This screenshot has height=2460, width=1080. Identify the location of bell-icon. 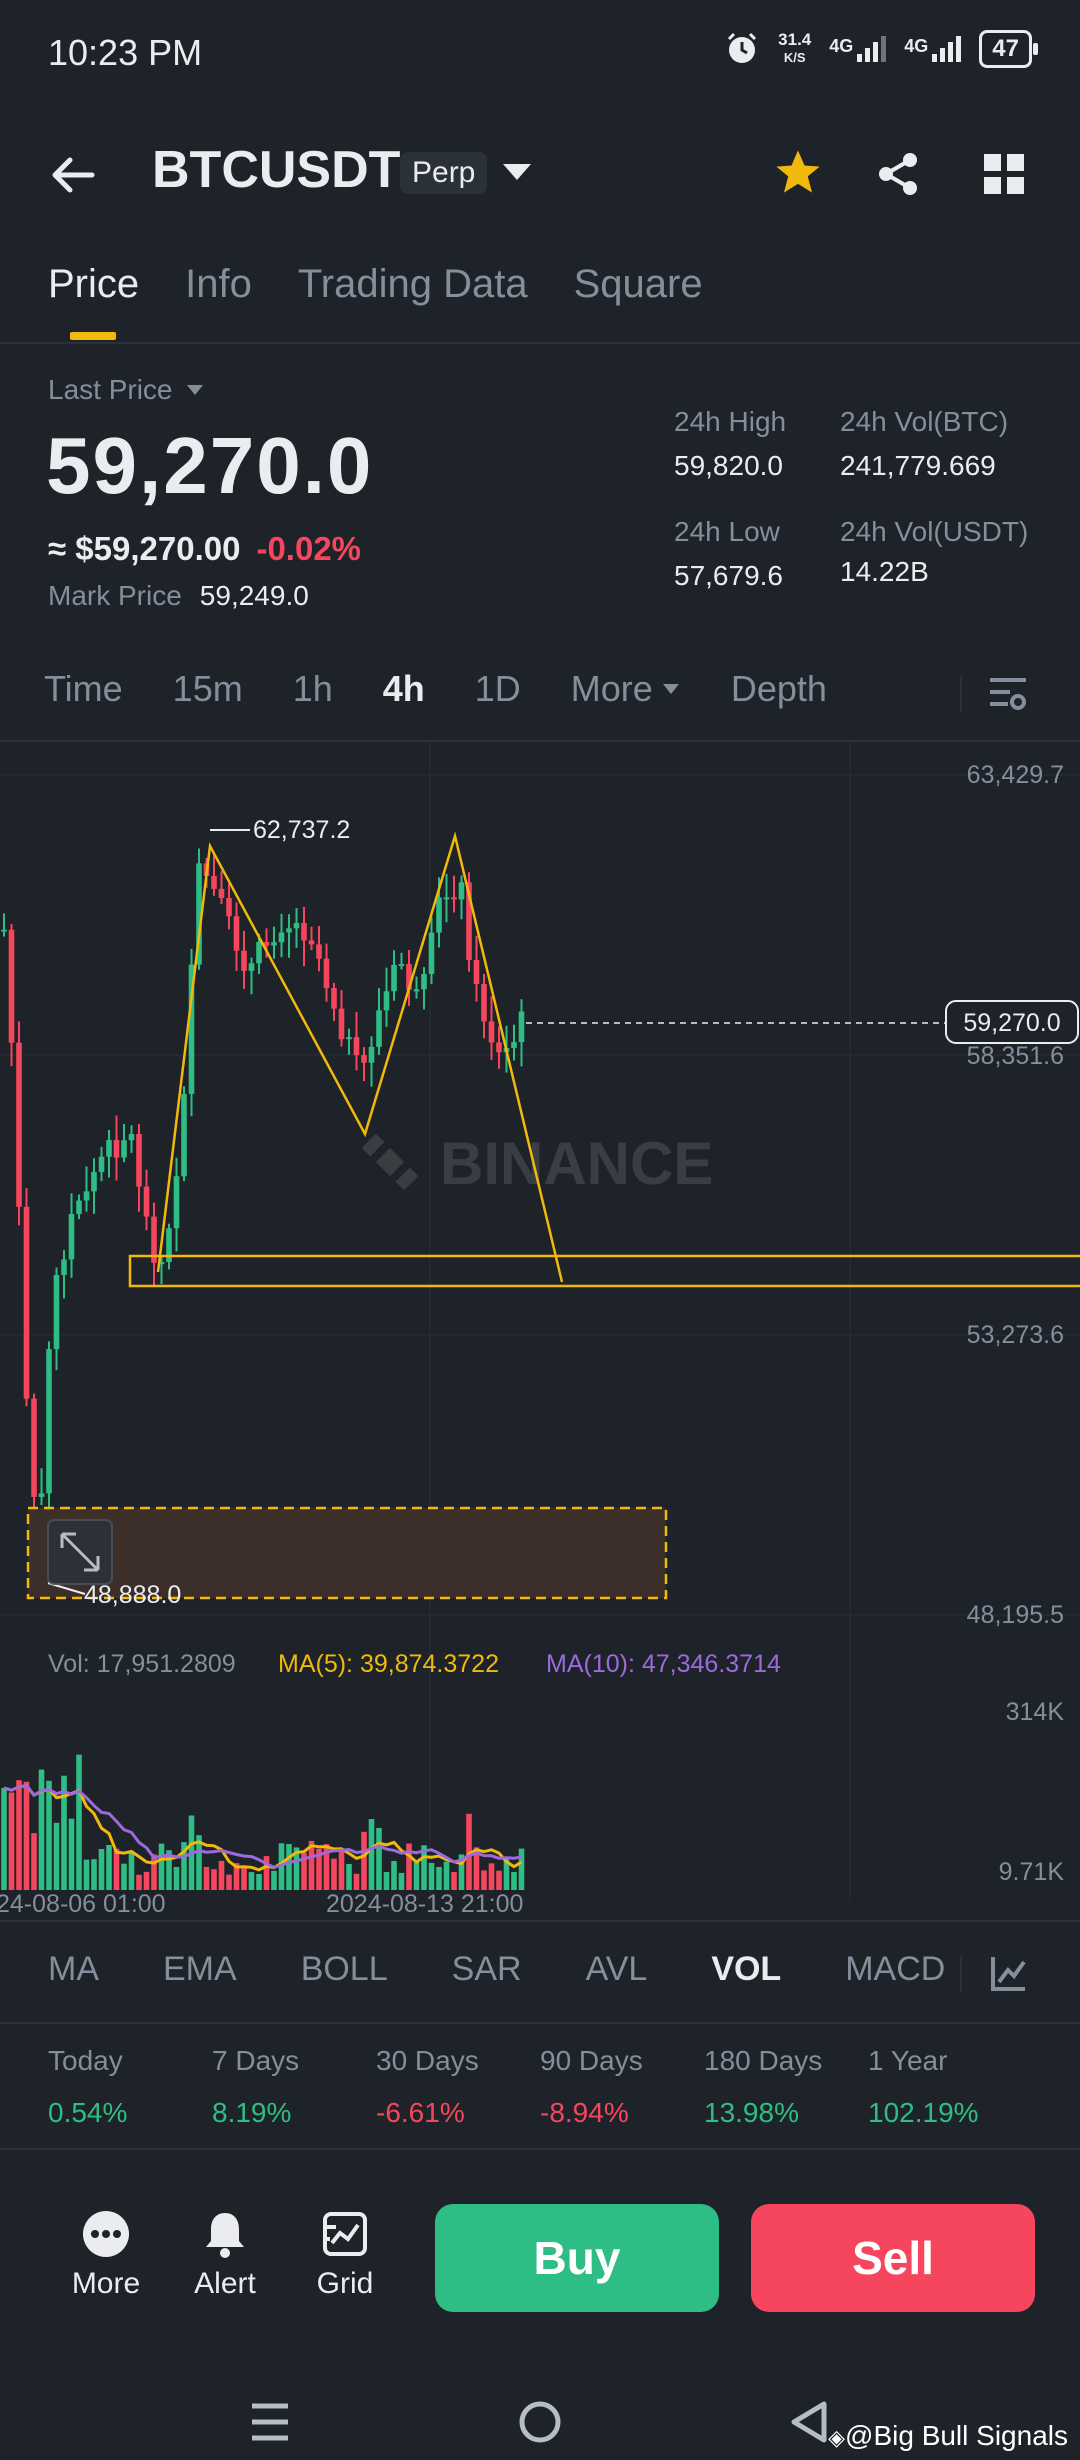
(225, 2235).